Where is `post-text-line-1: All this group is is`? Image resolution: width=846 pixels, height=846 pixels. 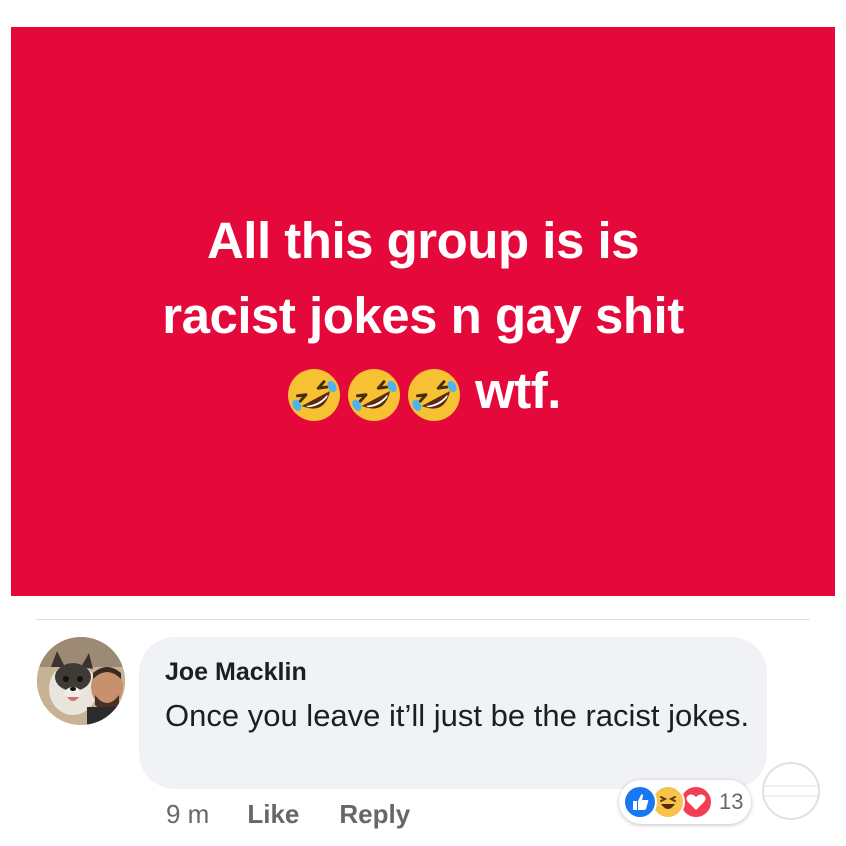
post-text-line-1: All this group is is is located at coordinates (423, 240).